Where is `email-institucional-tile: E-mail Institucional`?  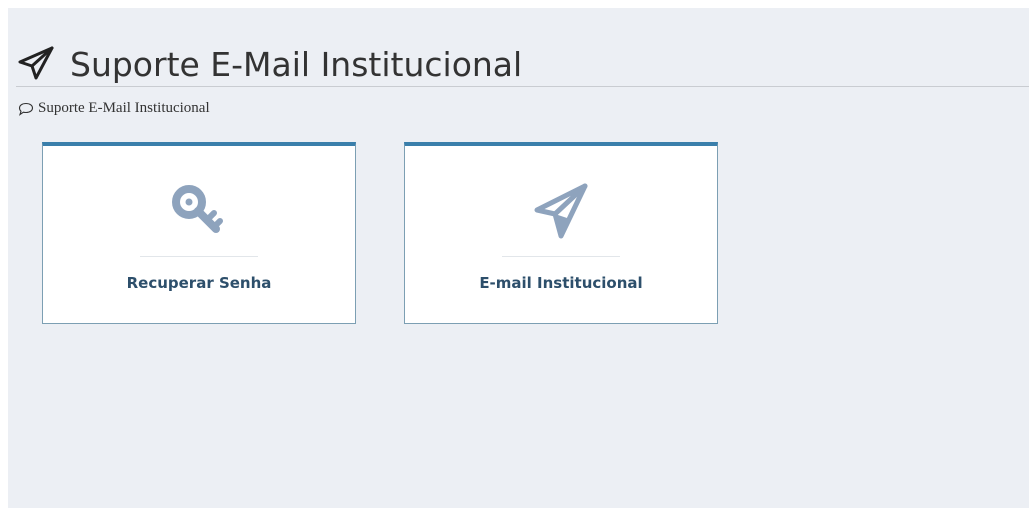
email-institucional-tile: E-mail Institucional is located at coordinates (561, 233).